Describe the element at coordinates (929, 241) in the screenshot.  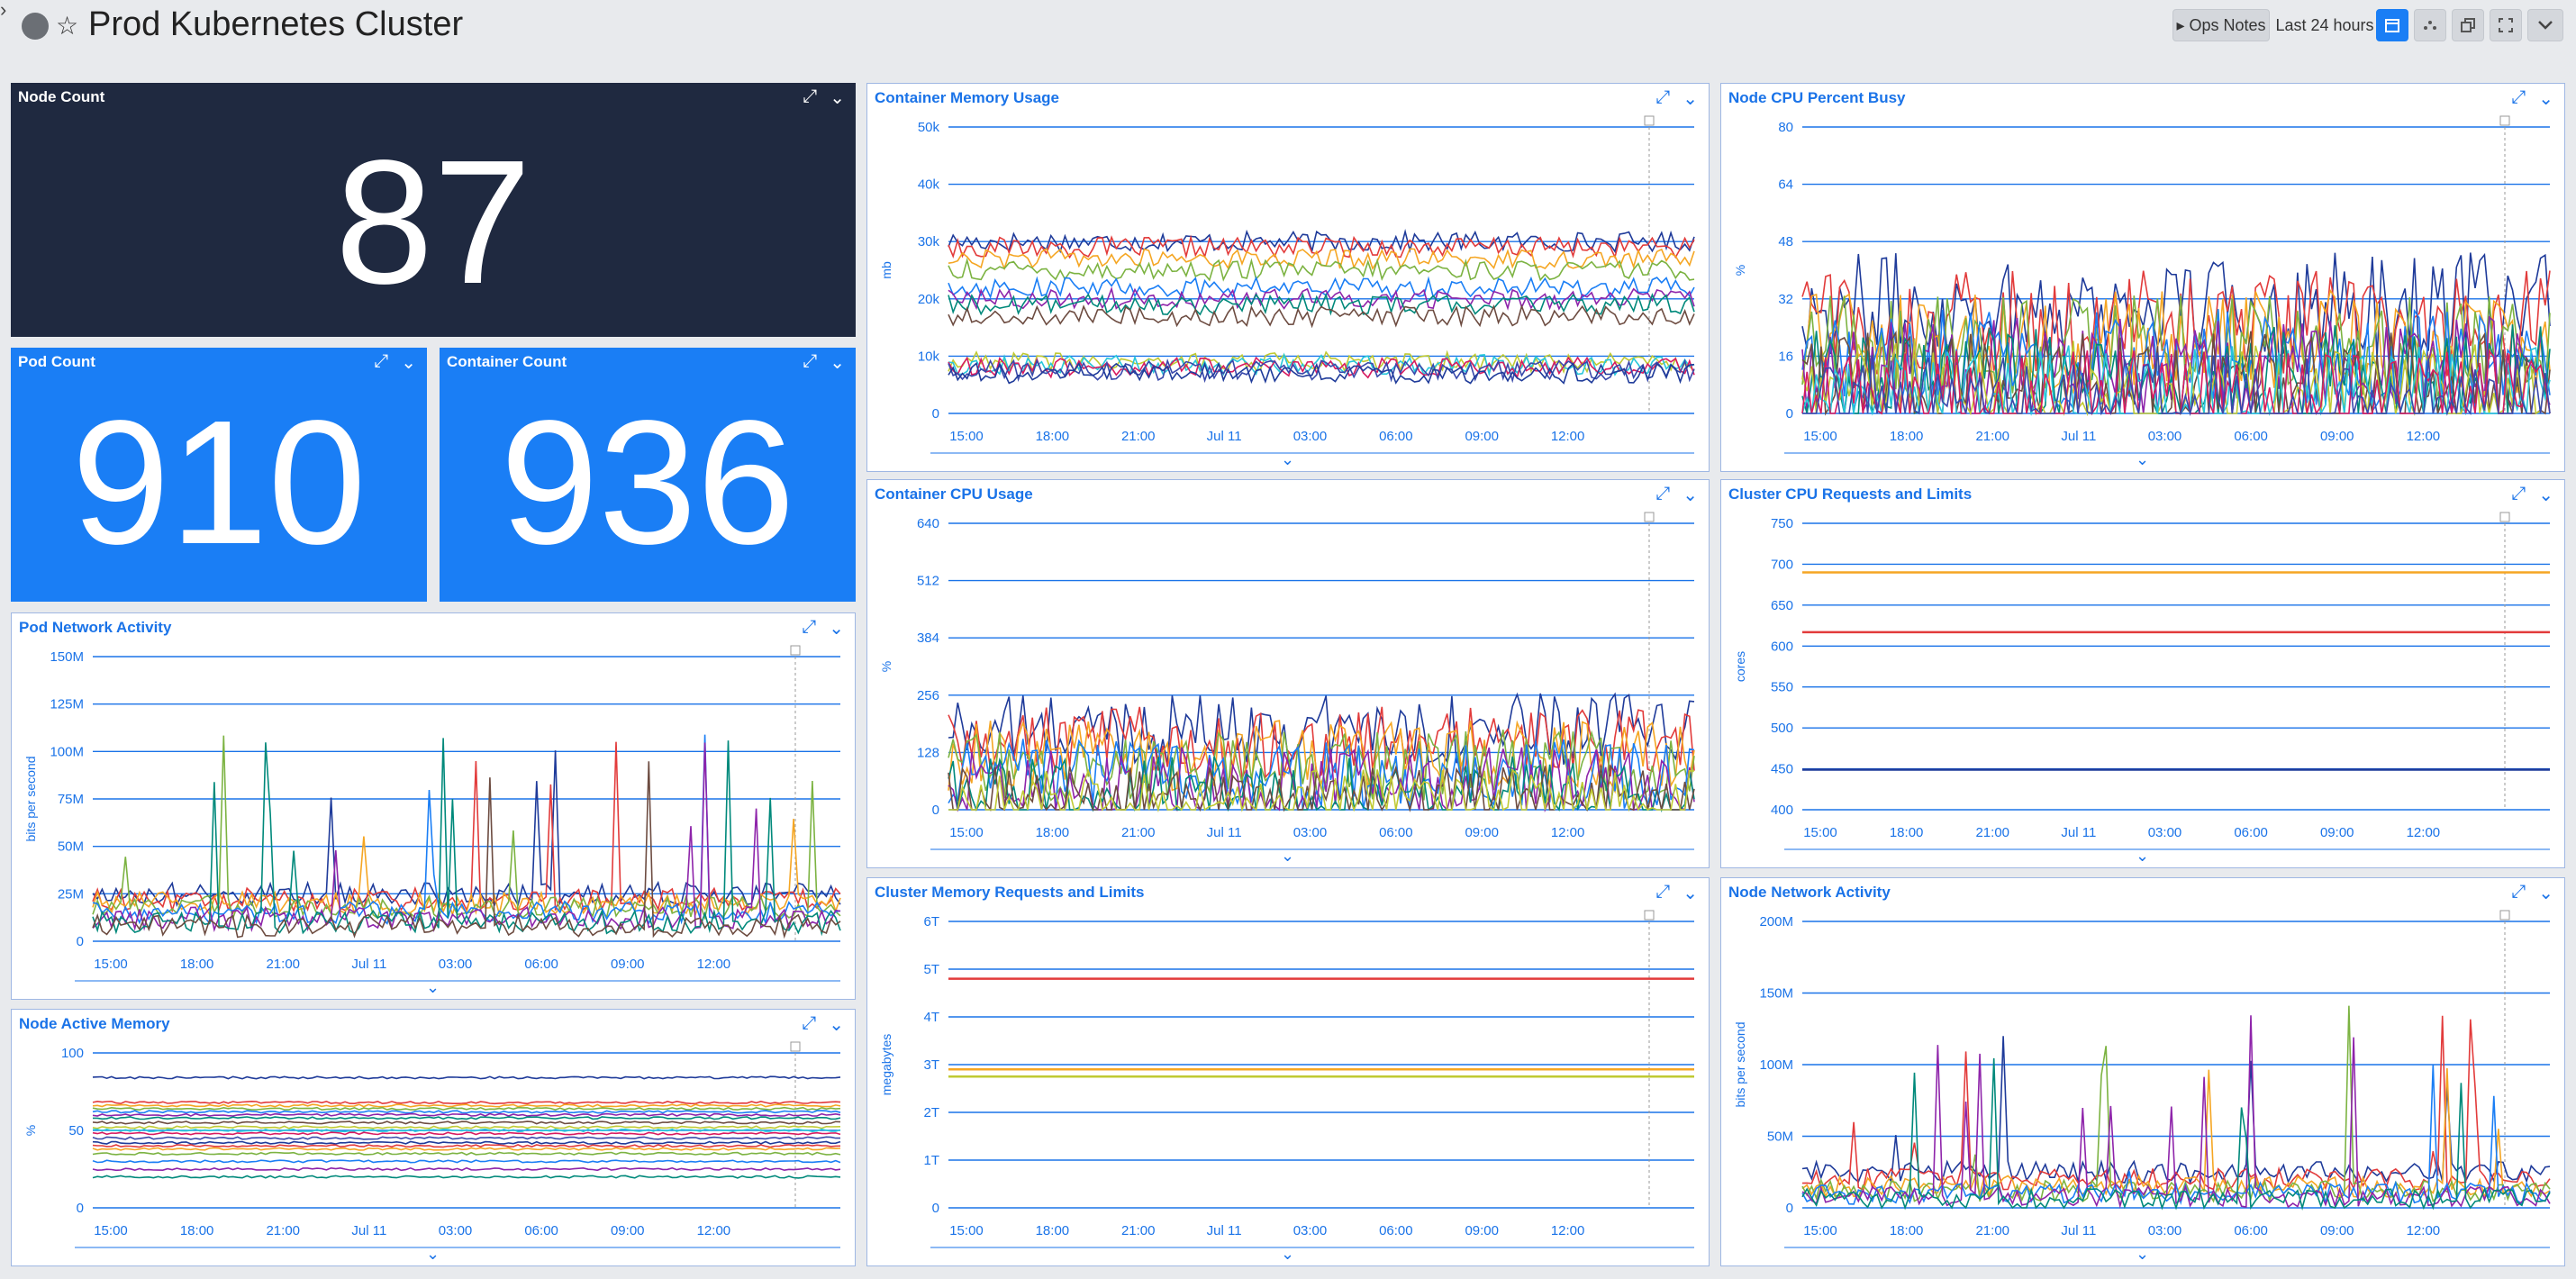
I see `y-tick-label: 30k` at that location.